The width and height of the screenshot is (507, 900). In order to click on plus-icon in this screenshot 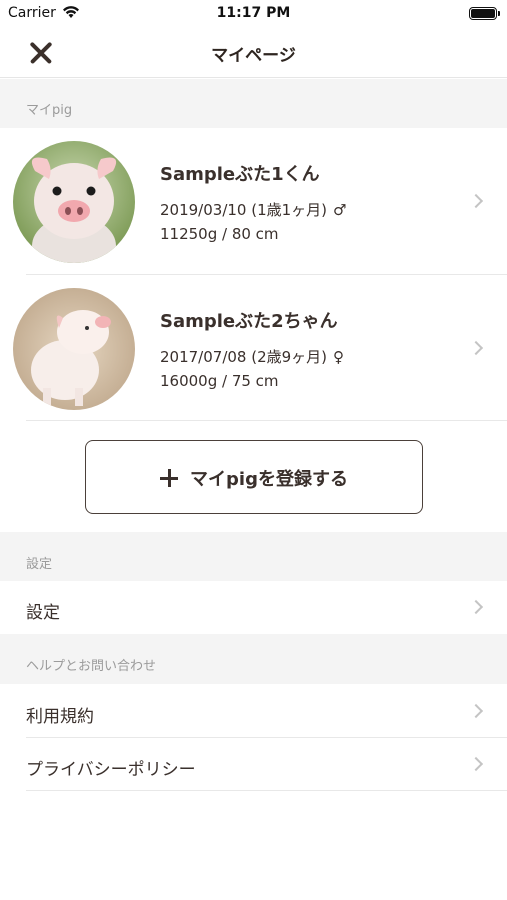, I will do `click(169, 478)`.